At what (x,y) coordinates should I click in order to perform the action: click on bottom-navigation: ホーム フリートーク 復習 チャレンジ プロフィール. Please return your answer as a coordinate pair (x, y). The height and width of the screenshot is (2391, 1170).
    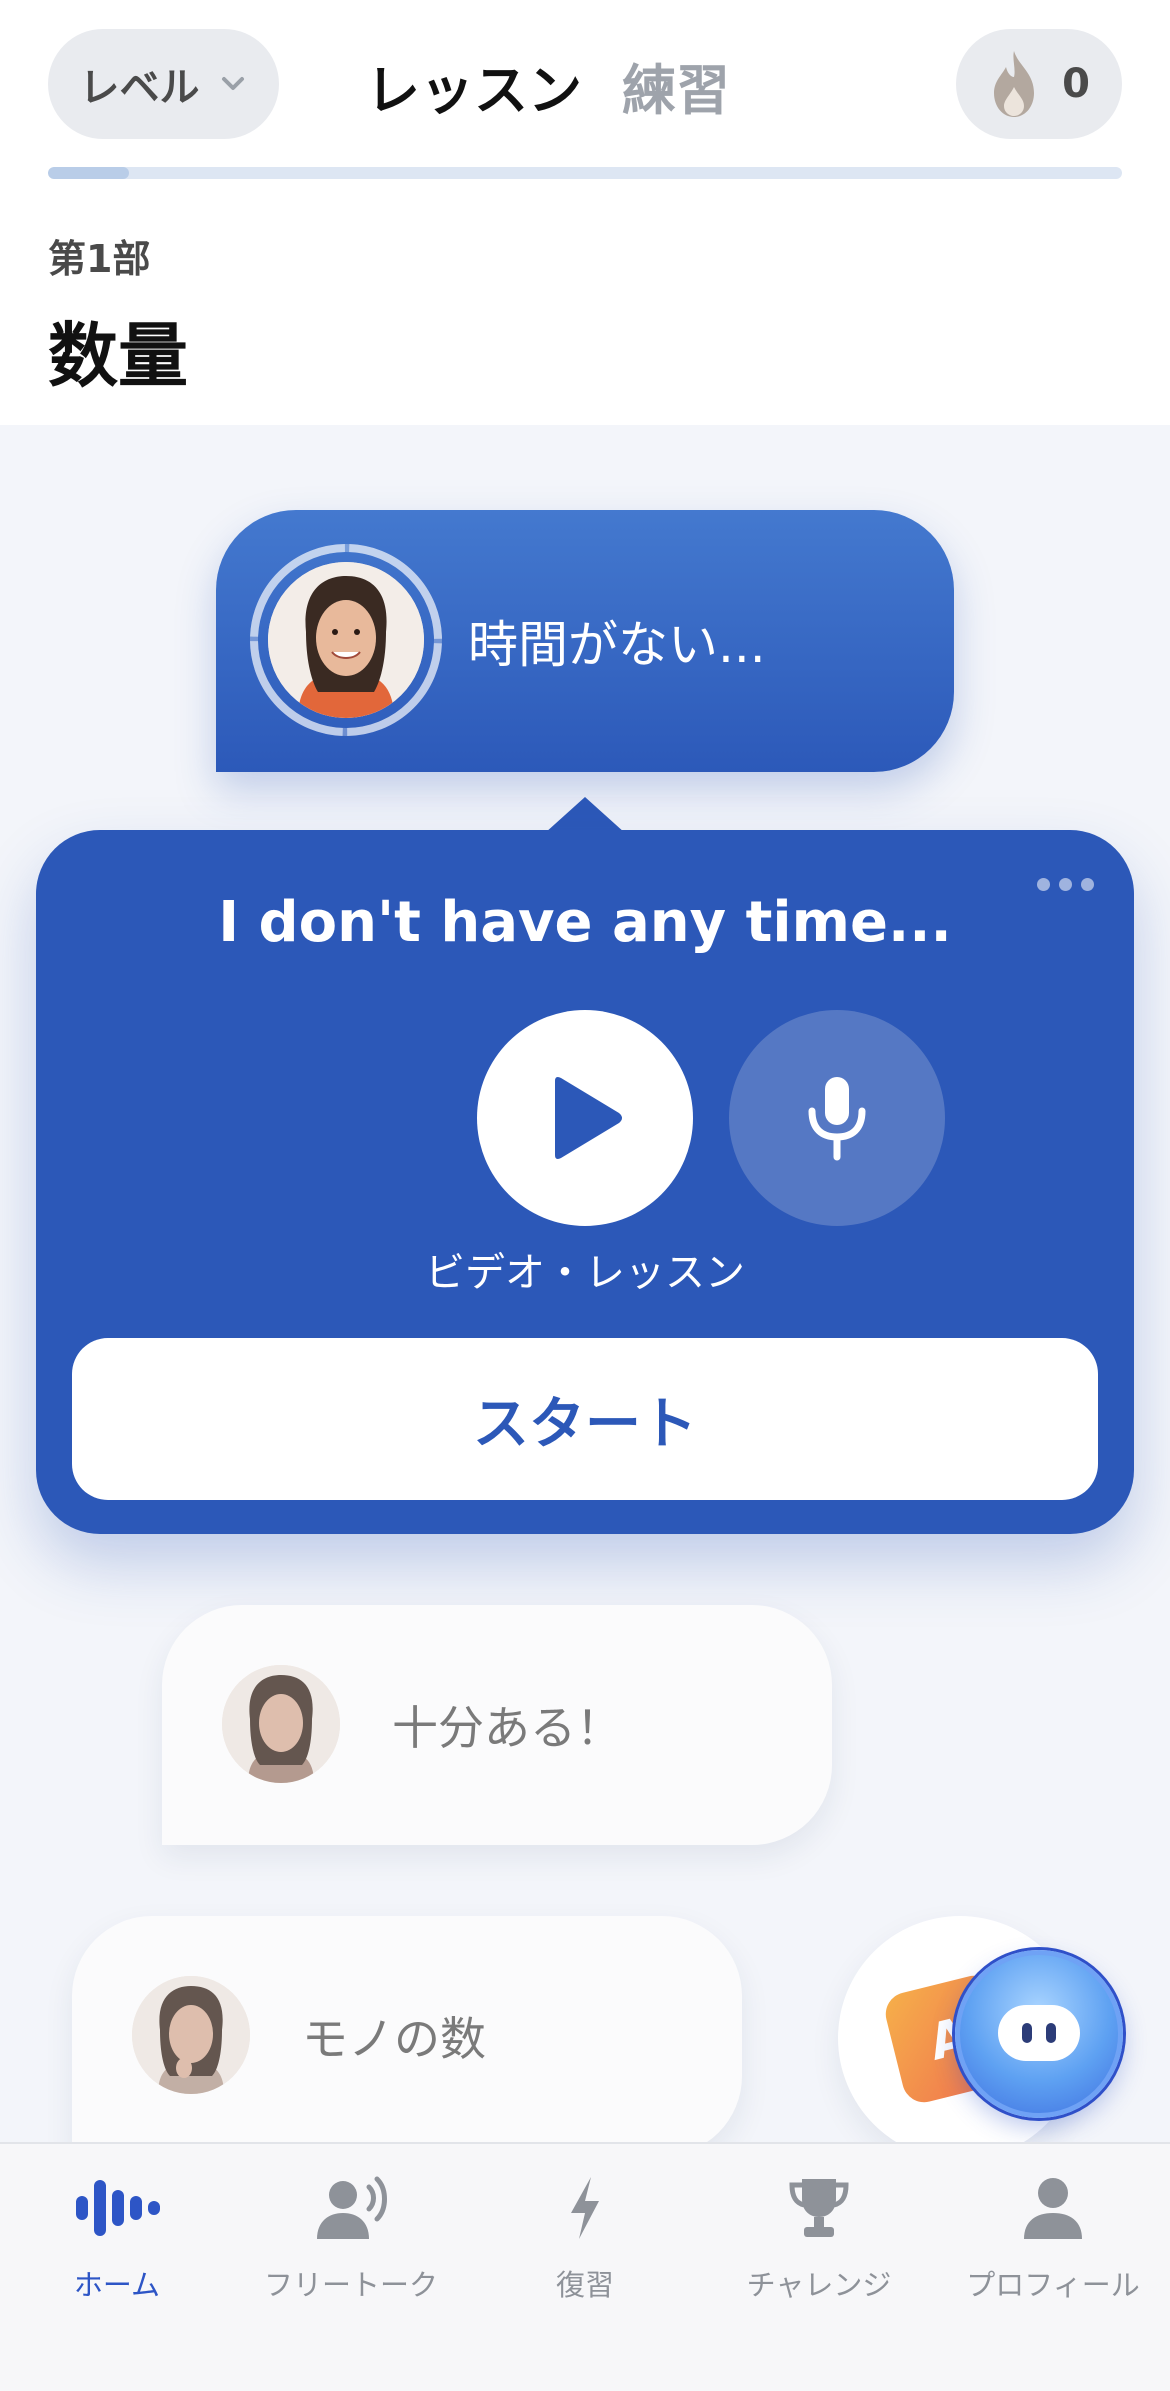
    Looking at the image, I should click on (585, 2266).